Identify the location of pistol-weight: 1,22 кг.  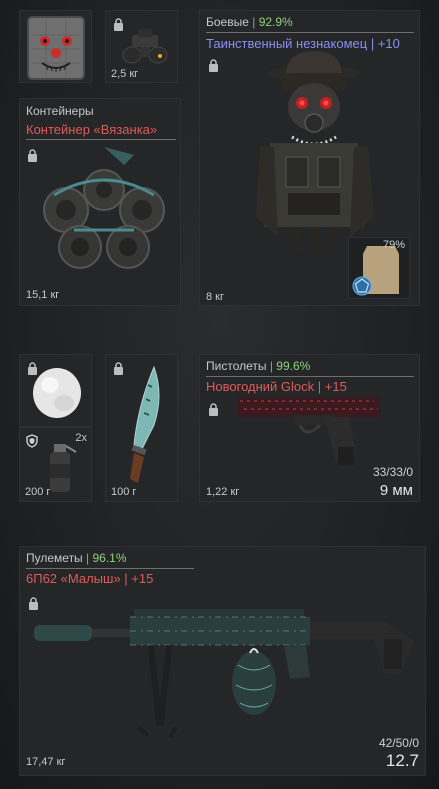
(223, 492).